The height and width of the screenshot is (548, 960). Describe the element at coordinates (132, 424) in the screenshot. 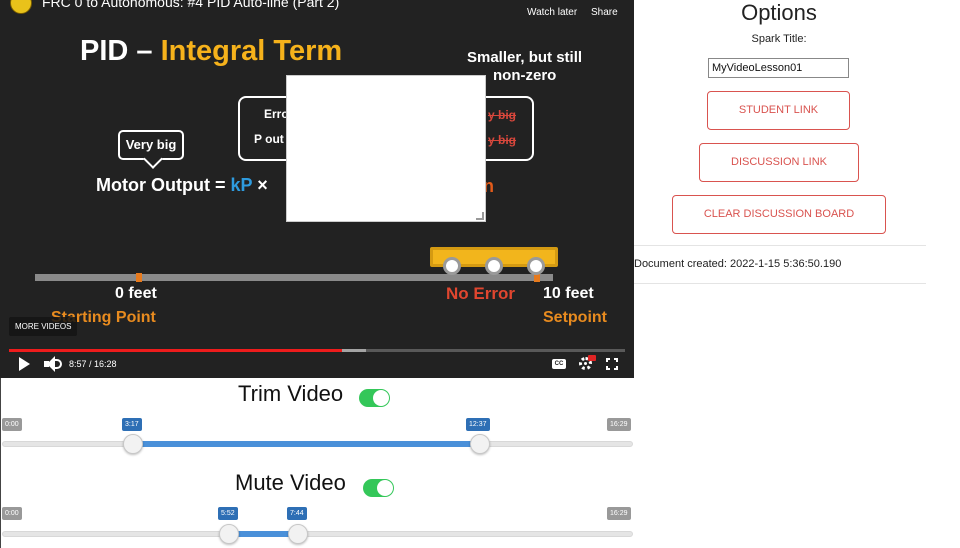

I see `trim-start-tag: 3:17` at that location.